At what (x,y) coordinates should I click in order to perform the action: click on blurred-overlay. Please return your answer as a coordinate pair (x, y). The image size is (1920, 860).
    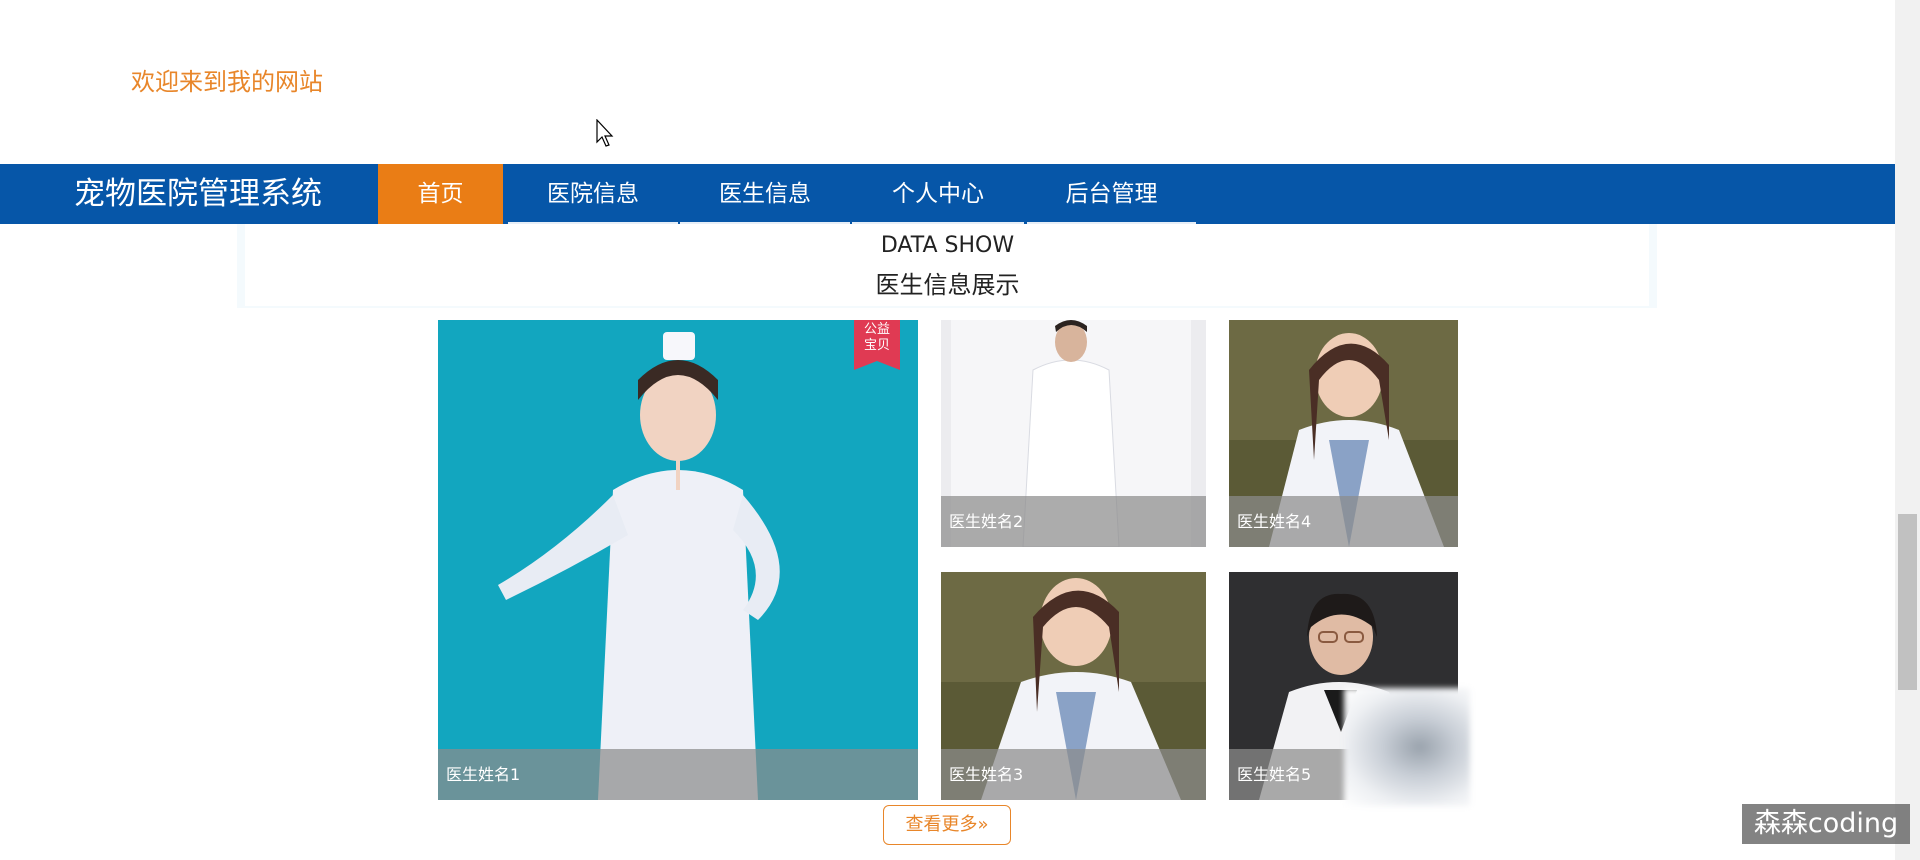
    Looking at the image, I should click on (1407, 747).